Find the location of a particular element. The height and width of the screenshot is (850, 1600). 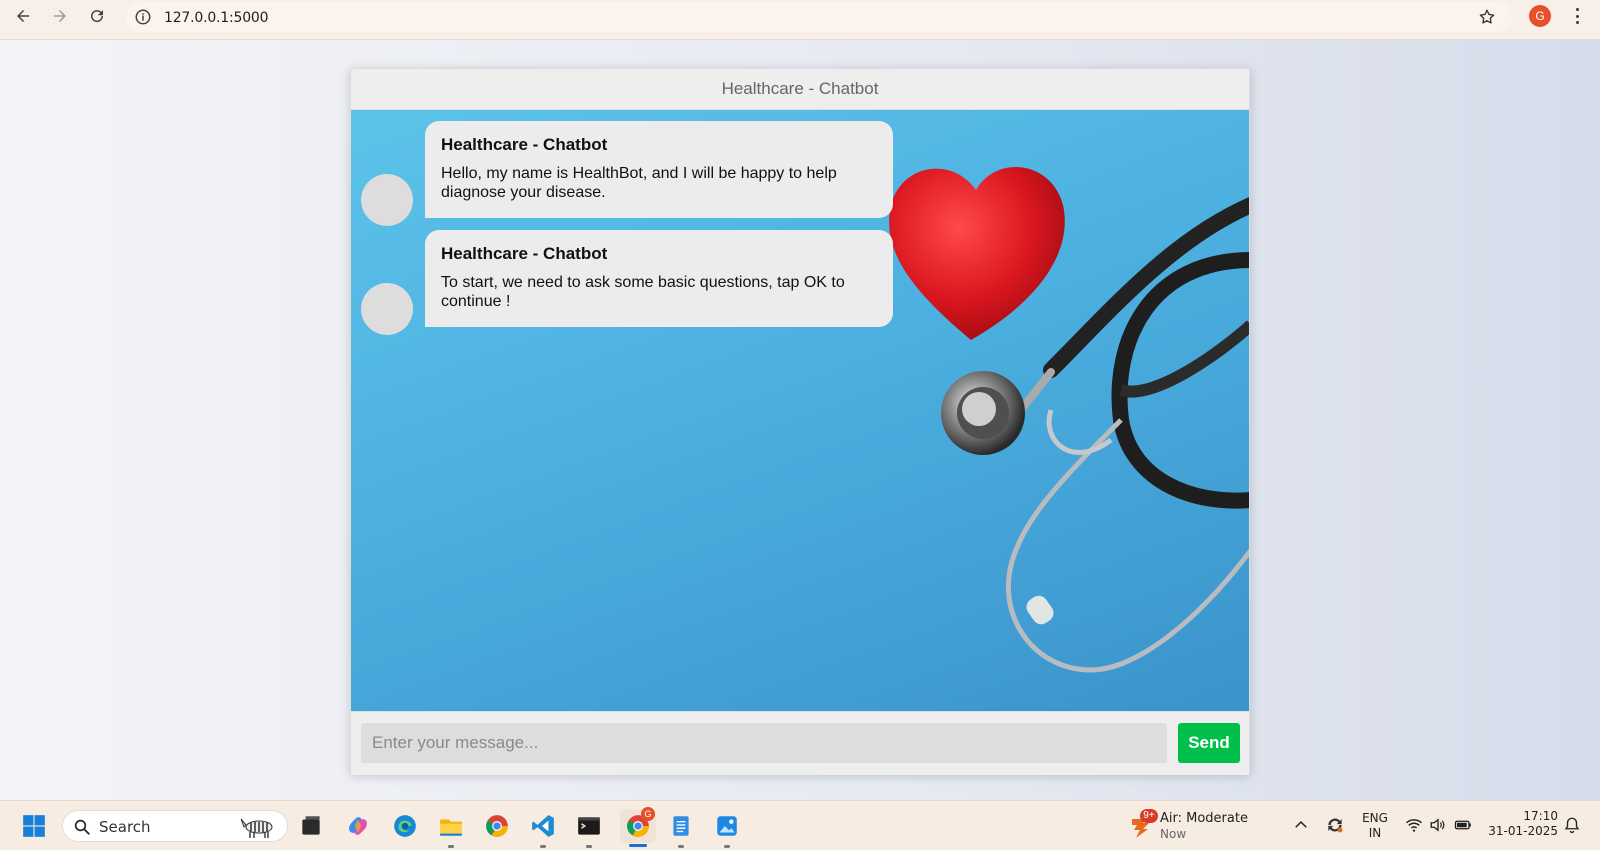

weather-subtitle: Now is located at coordinates (1173, 834).